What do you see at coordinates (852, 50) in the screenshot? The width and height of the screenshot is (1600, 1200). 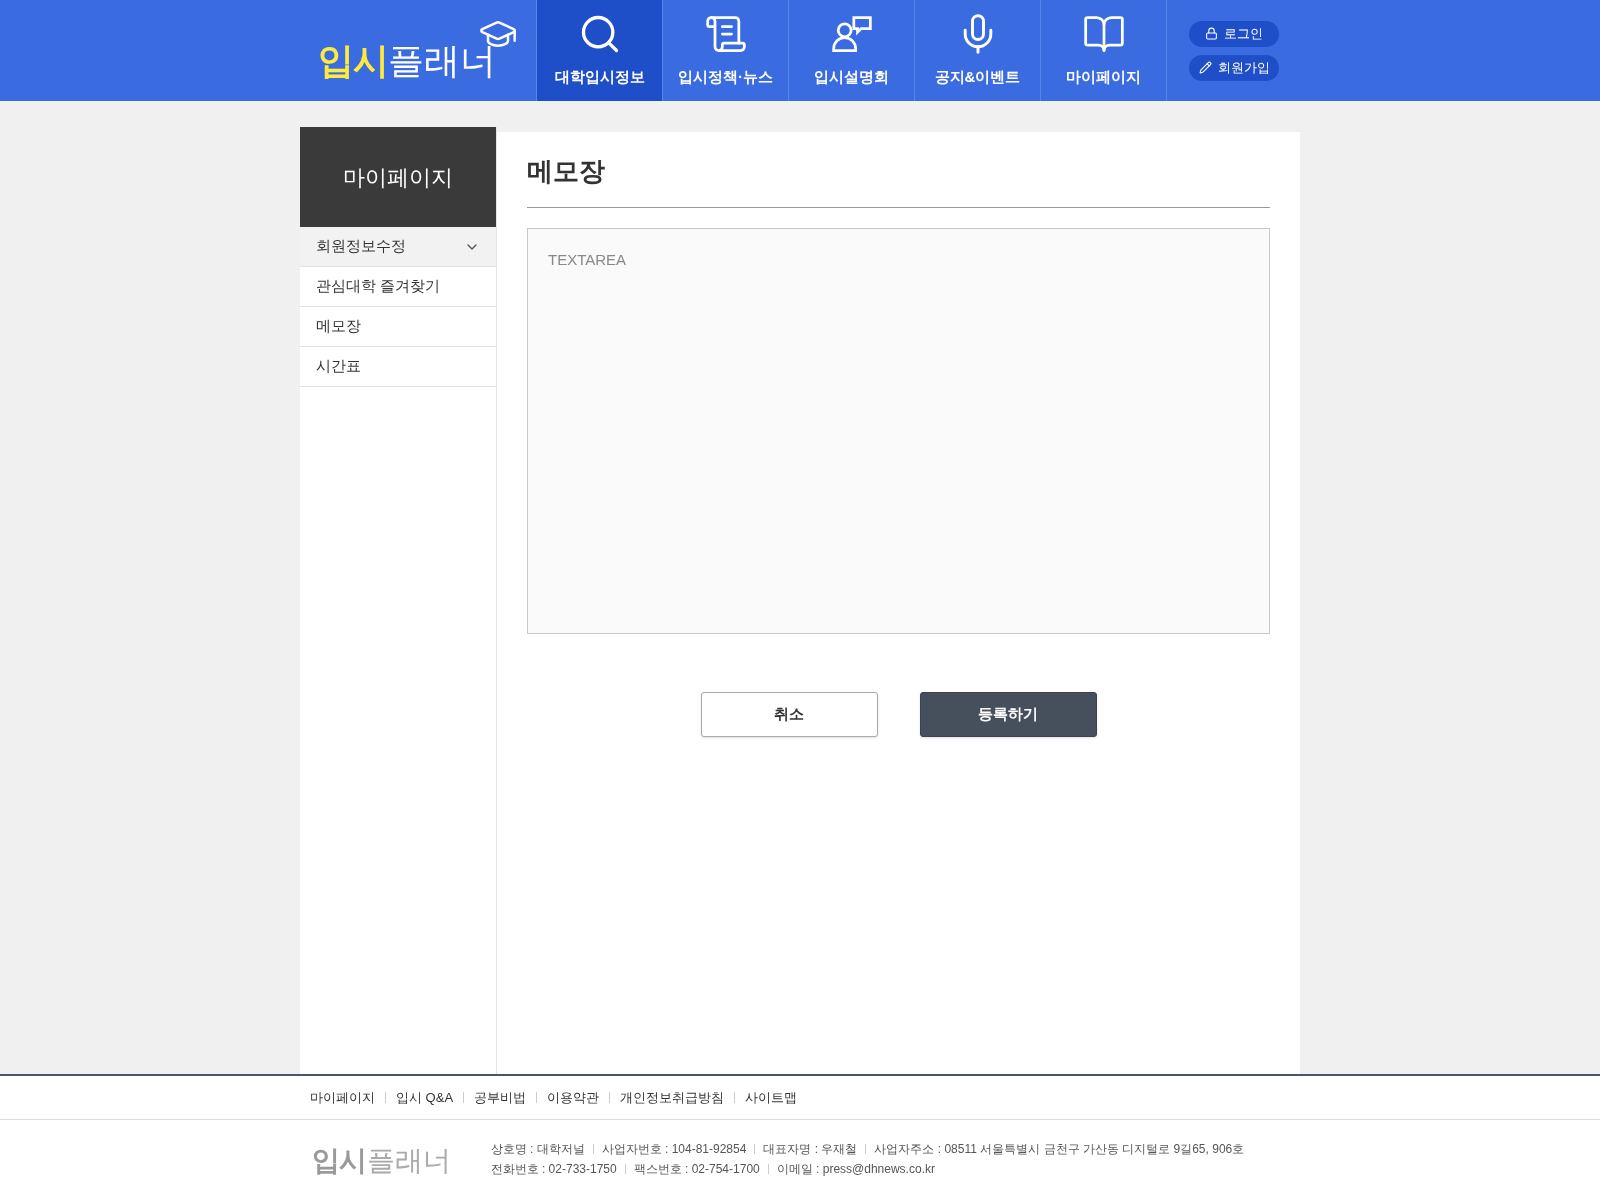 I see `nav-tab: 입시설명회` at bounding box center [852, 50].